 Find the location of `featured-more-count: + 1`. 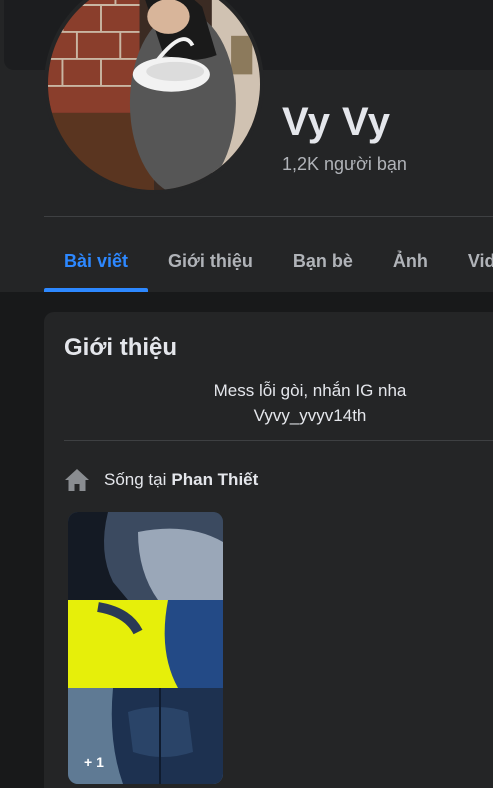

featured-more-count: + 1 is located at coordinates (94, 762).